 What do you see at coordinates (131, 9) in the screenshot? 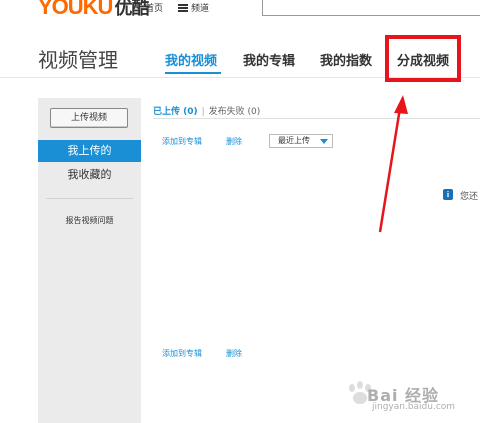
I see `logo-cn: 优酷` at bounding box center [131, 9].